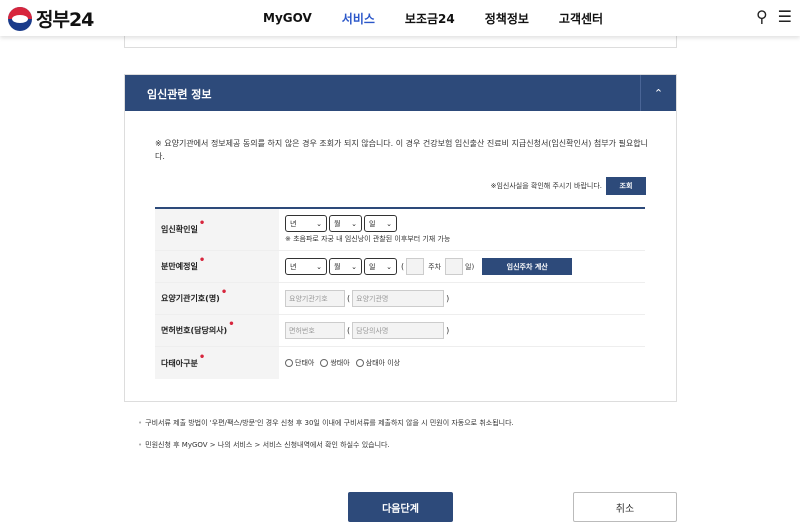 This screenshot has height=522, width=800. Describe the element at coordinates (287, 18) in the screenshot. I see `nav-item-mygov: MyGOV` at that location.